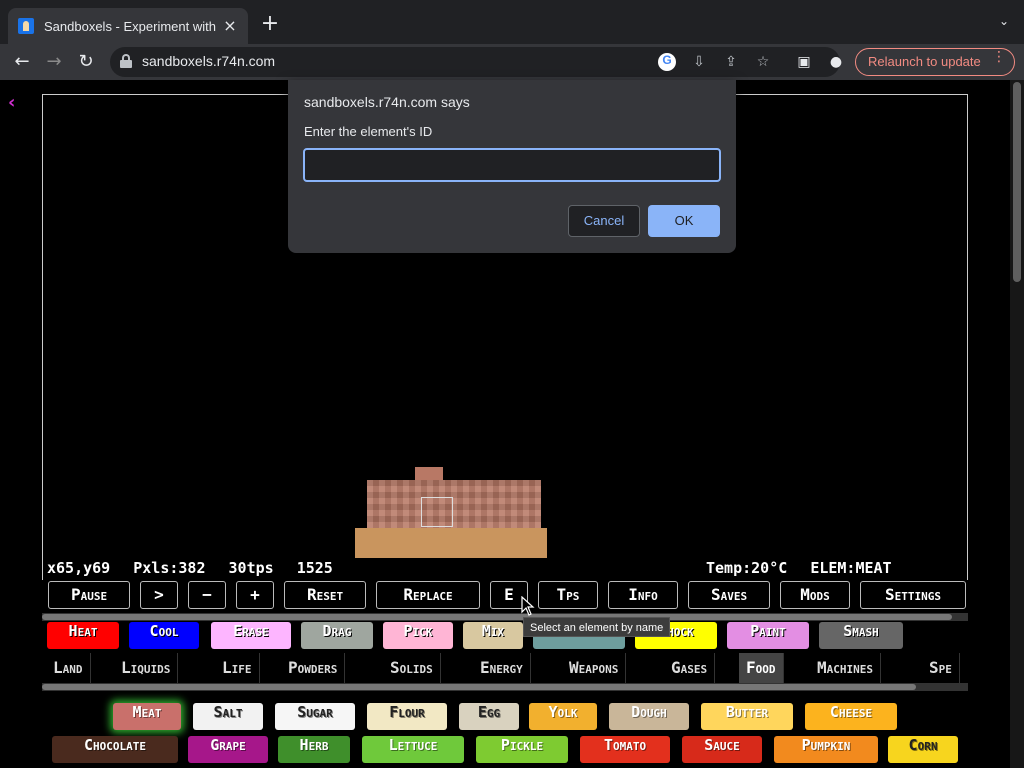 Image resolution: width=1024 pixels, height=768 pixels. Describe the element at coordinates (255, 595) in the screenshot. I see `size-up-button: +` at that location.